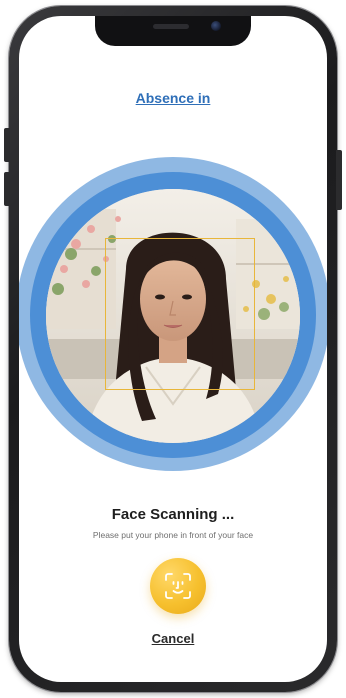 The image size is (346, 698). I want to click on speaker-grille, so click(171, 26).